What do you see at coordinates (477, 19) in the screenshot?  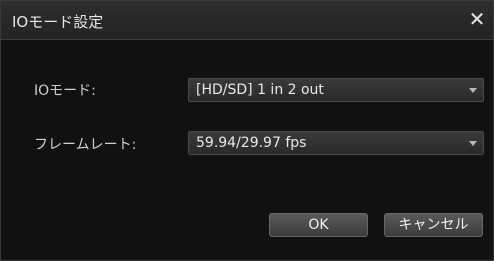 I see `close-icon: ✕` at bounding box center [477, 19].